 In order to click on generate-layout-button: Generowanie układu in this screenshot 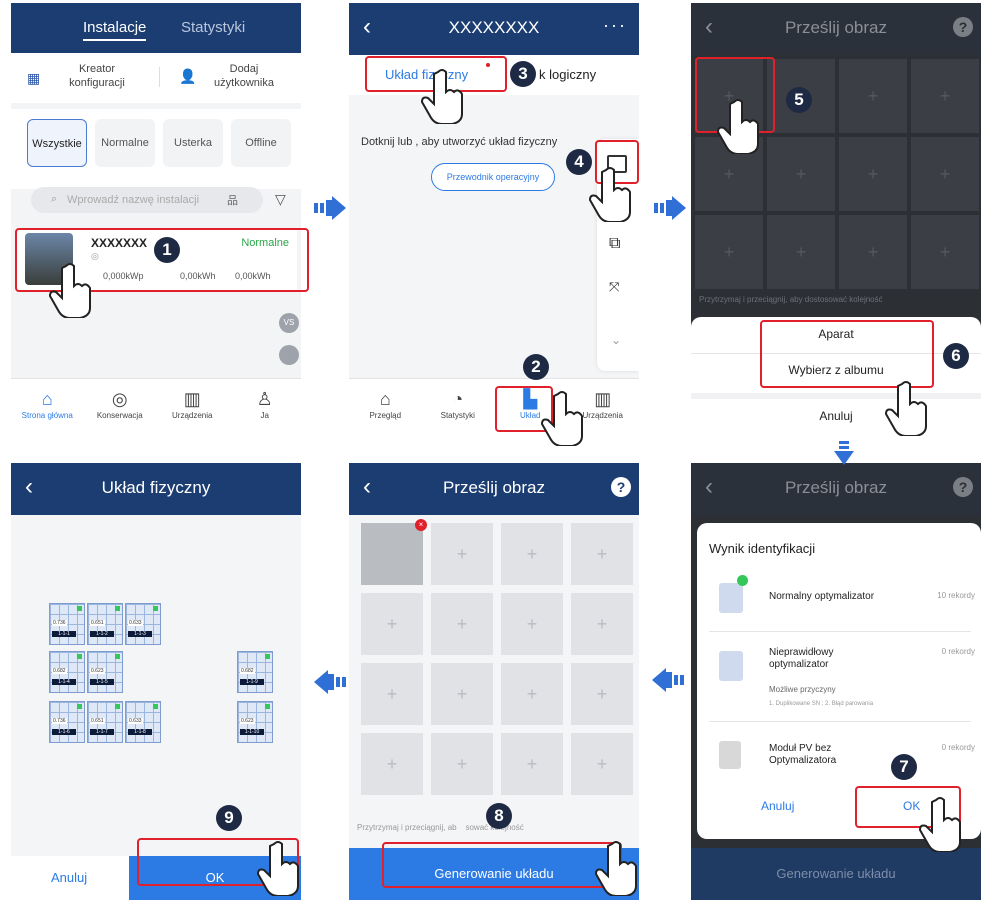, I will do `click(836, 874)`.